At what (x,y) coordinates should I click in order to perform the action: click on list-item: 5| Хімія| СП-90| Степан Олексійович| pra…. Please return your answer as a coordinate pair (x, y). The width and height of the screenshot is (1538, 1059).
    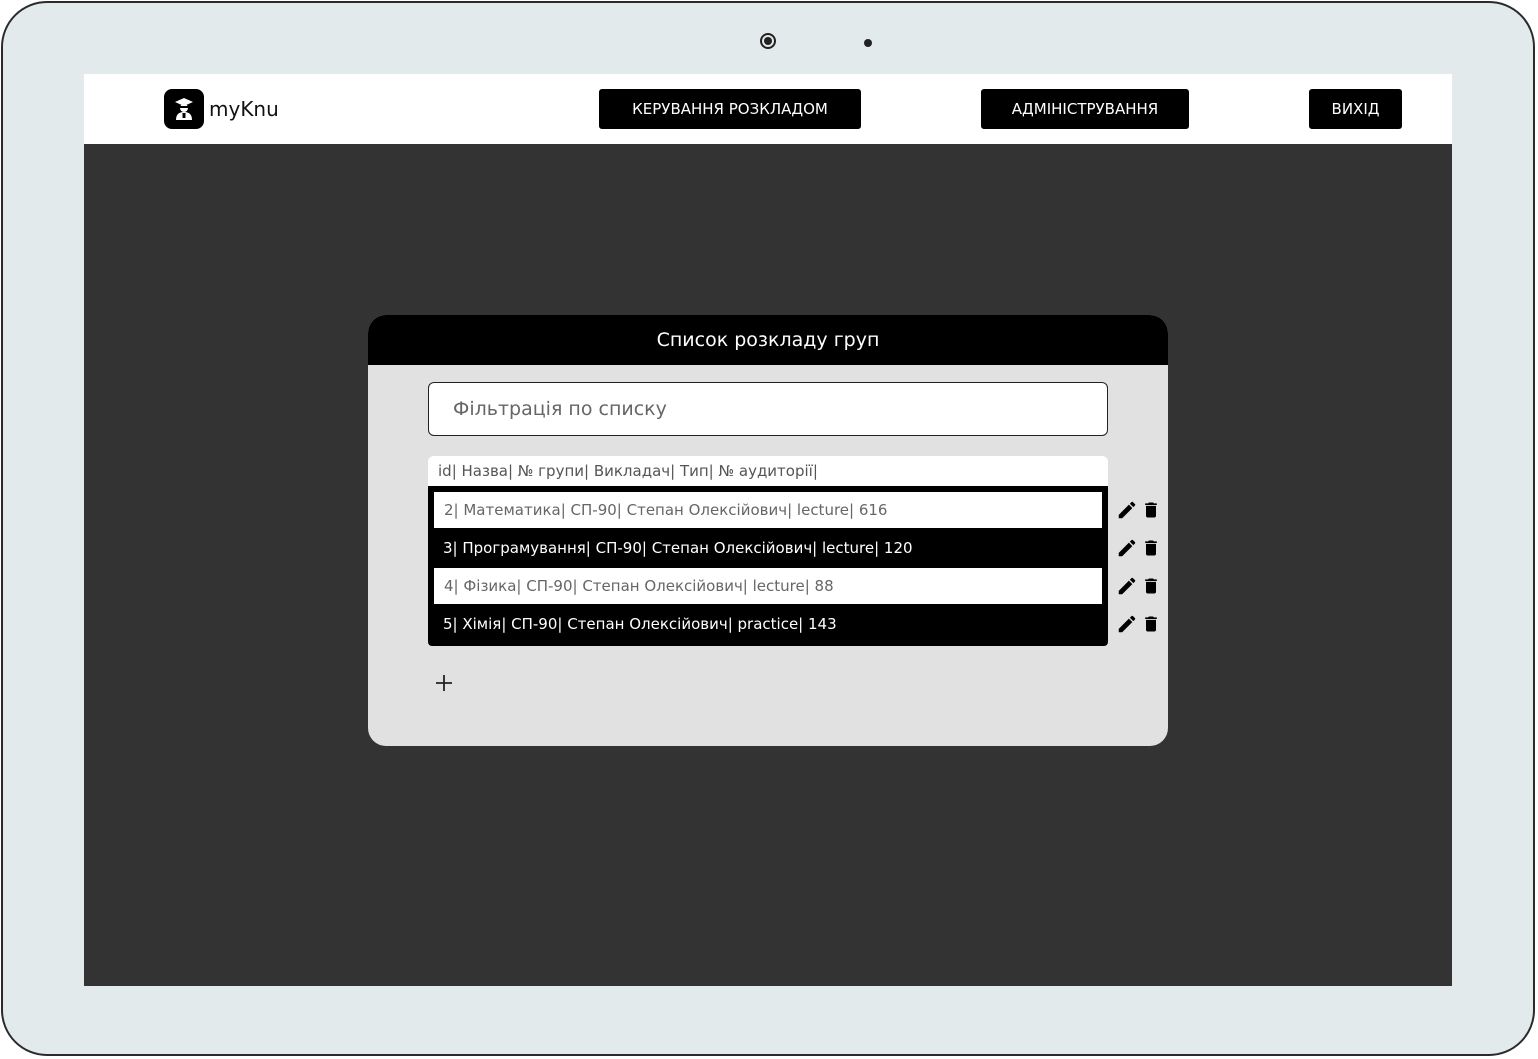
    Looking at the image, I should click on (768, 624).